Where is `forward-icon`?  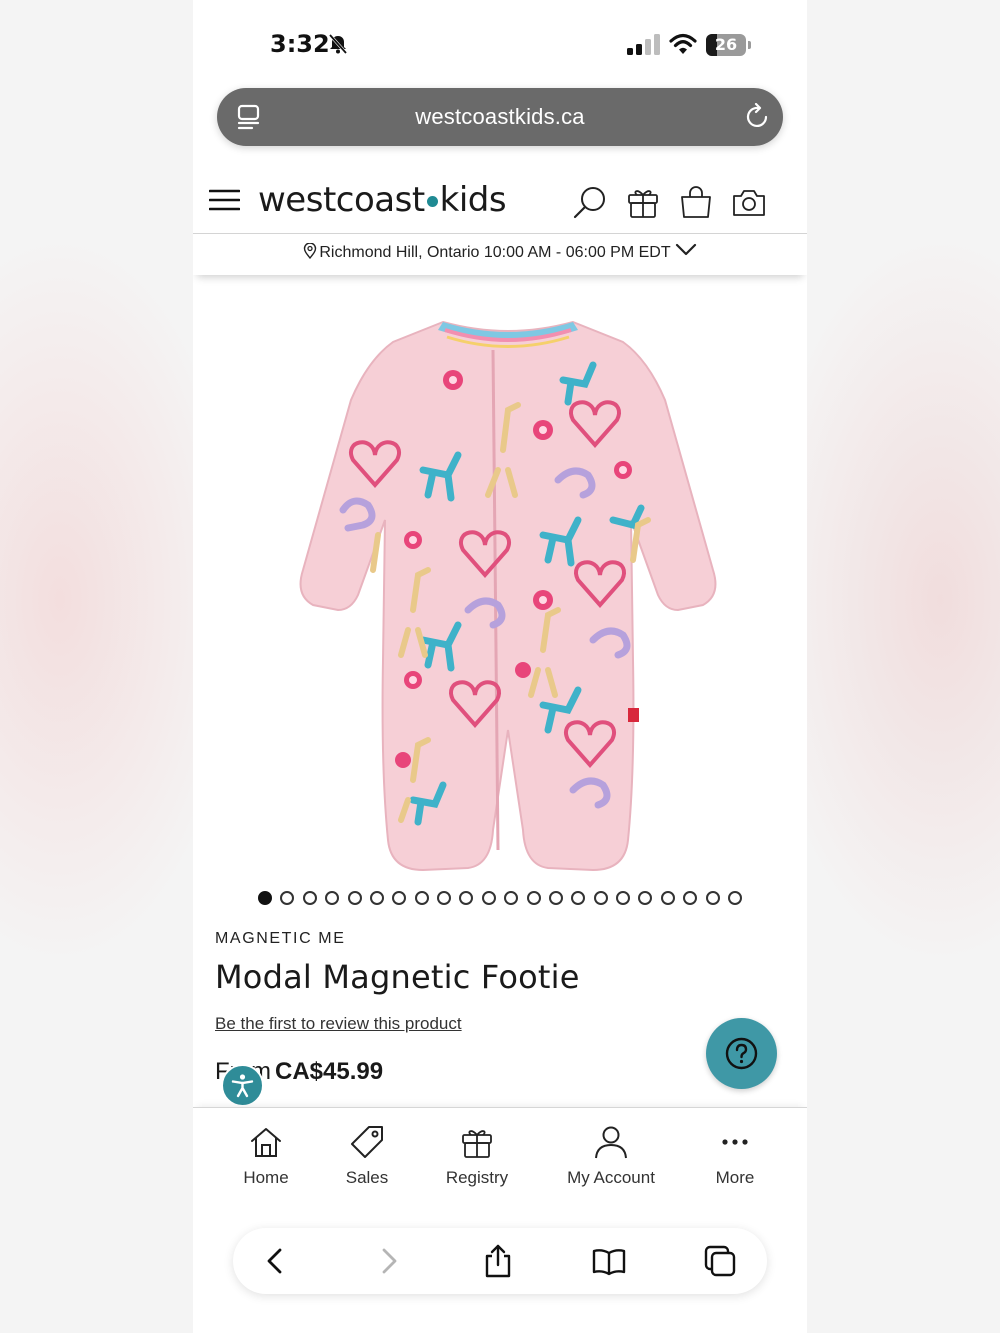 forward-icon is located at coordinates (388, 1261).